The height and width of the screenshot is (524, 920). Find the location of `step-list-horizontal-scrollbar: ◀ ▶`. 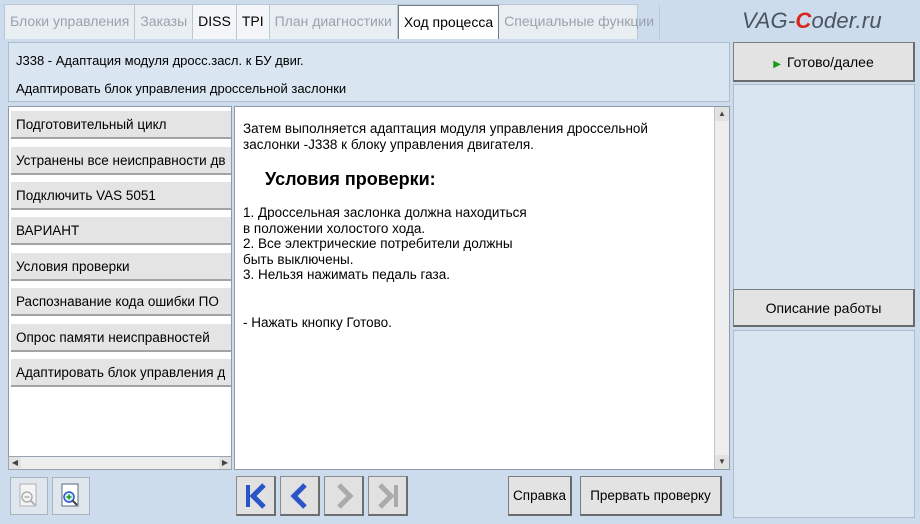

step-list-horizontal-scrollbar: ◀ ▶ is located at coordinates (120, 463).